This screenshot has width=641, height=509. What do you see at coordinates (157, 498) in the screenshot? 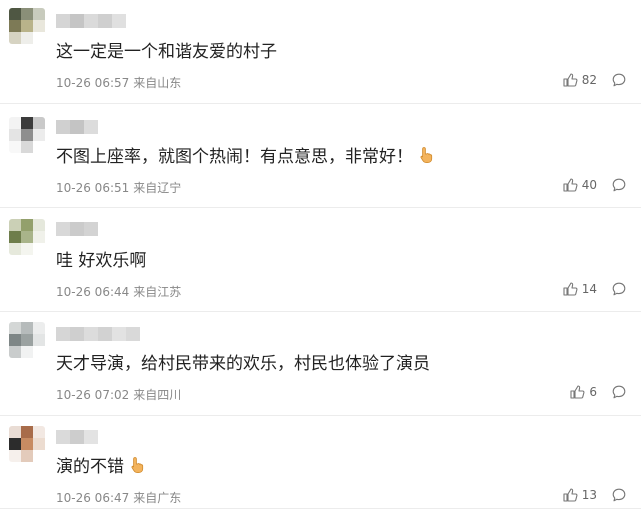
I see `comment-location: 来自广东` at bounding box center [157, 498].